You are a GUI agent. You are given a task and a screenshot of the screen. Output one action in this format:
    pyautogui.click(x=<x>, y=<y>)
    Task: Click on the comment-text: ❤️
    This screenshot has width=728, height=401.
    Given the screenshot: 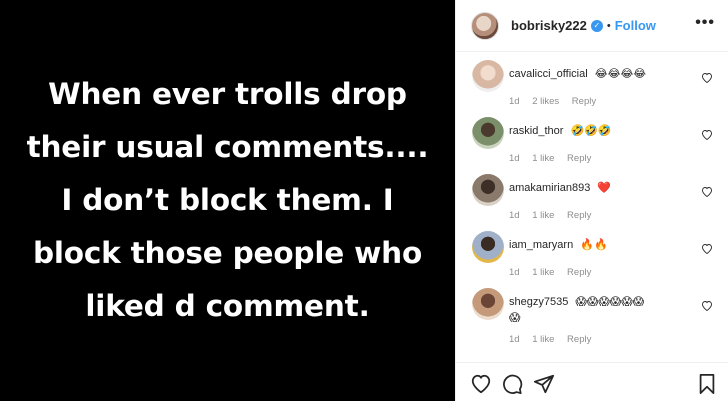 What is the action you would take?
    pyautogui.click(x=604, y=188)
    